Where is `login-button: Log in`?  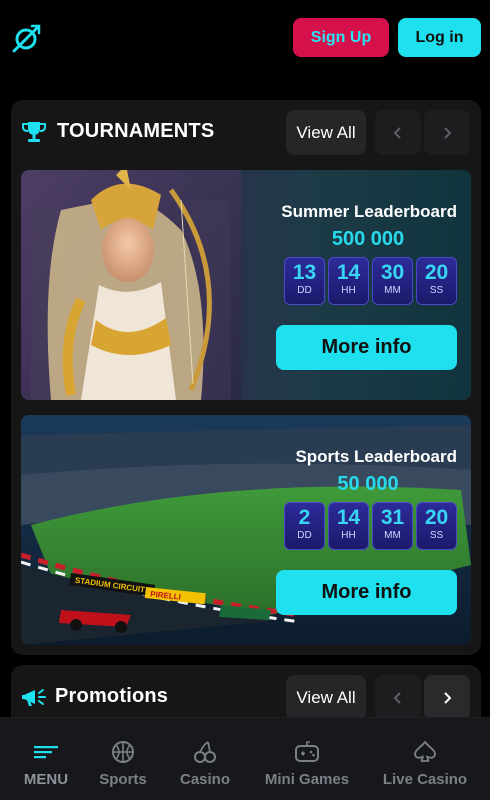 login-button: Log in is located at coordinates (439, 37).